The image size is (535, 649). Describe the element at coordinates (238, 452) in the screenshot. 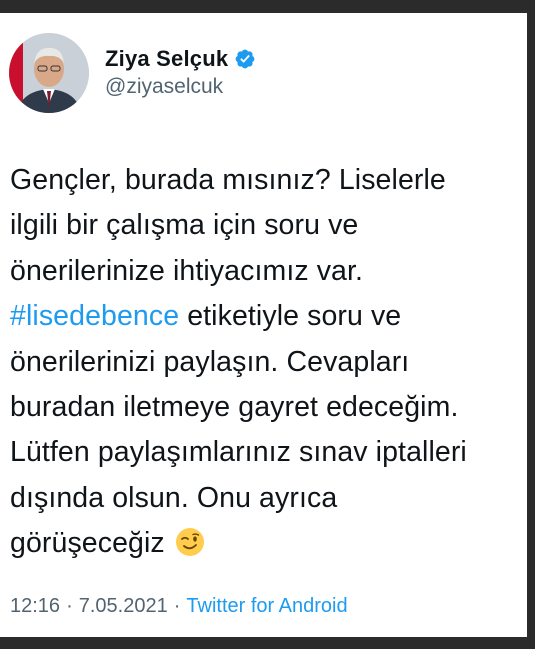

I see `tweet-line: Lütfen paylaşımlarınız sınav iptalleri` at that location.